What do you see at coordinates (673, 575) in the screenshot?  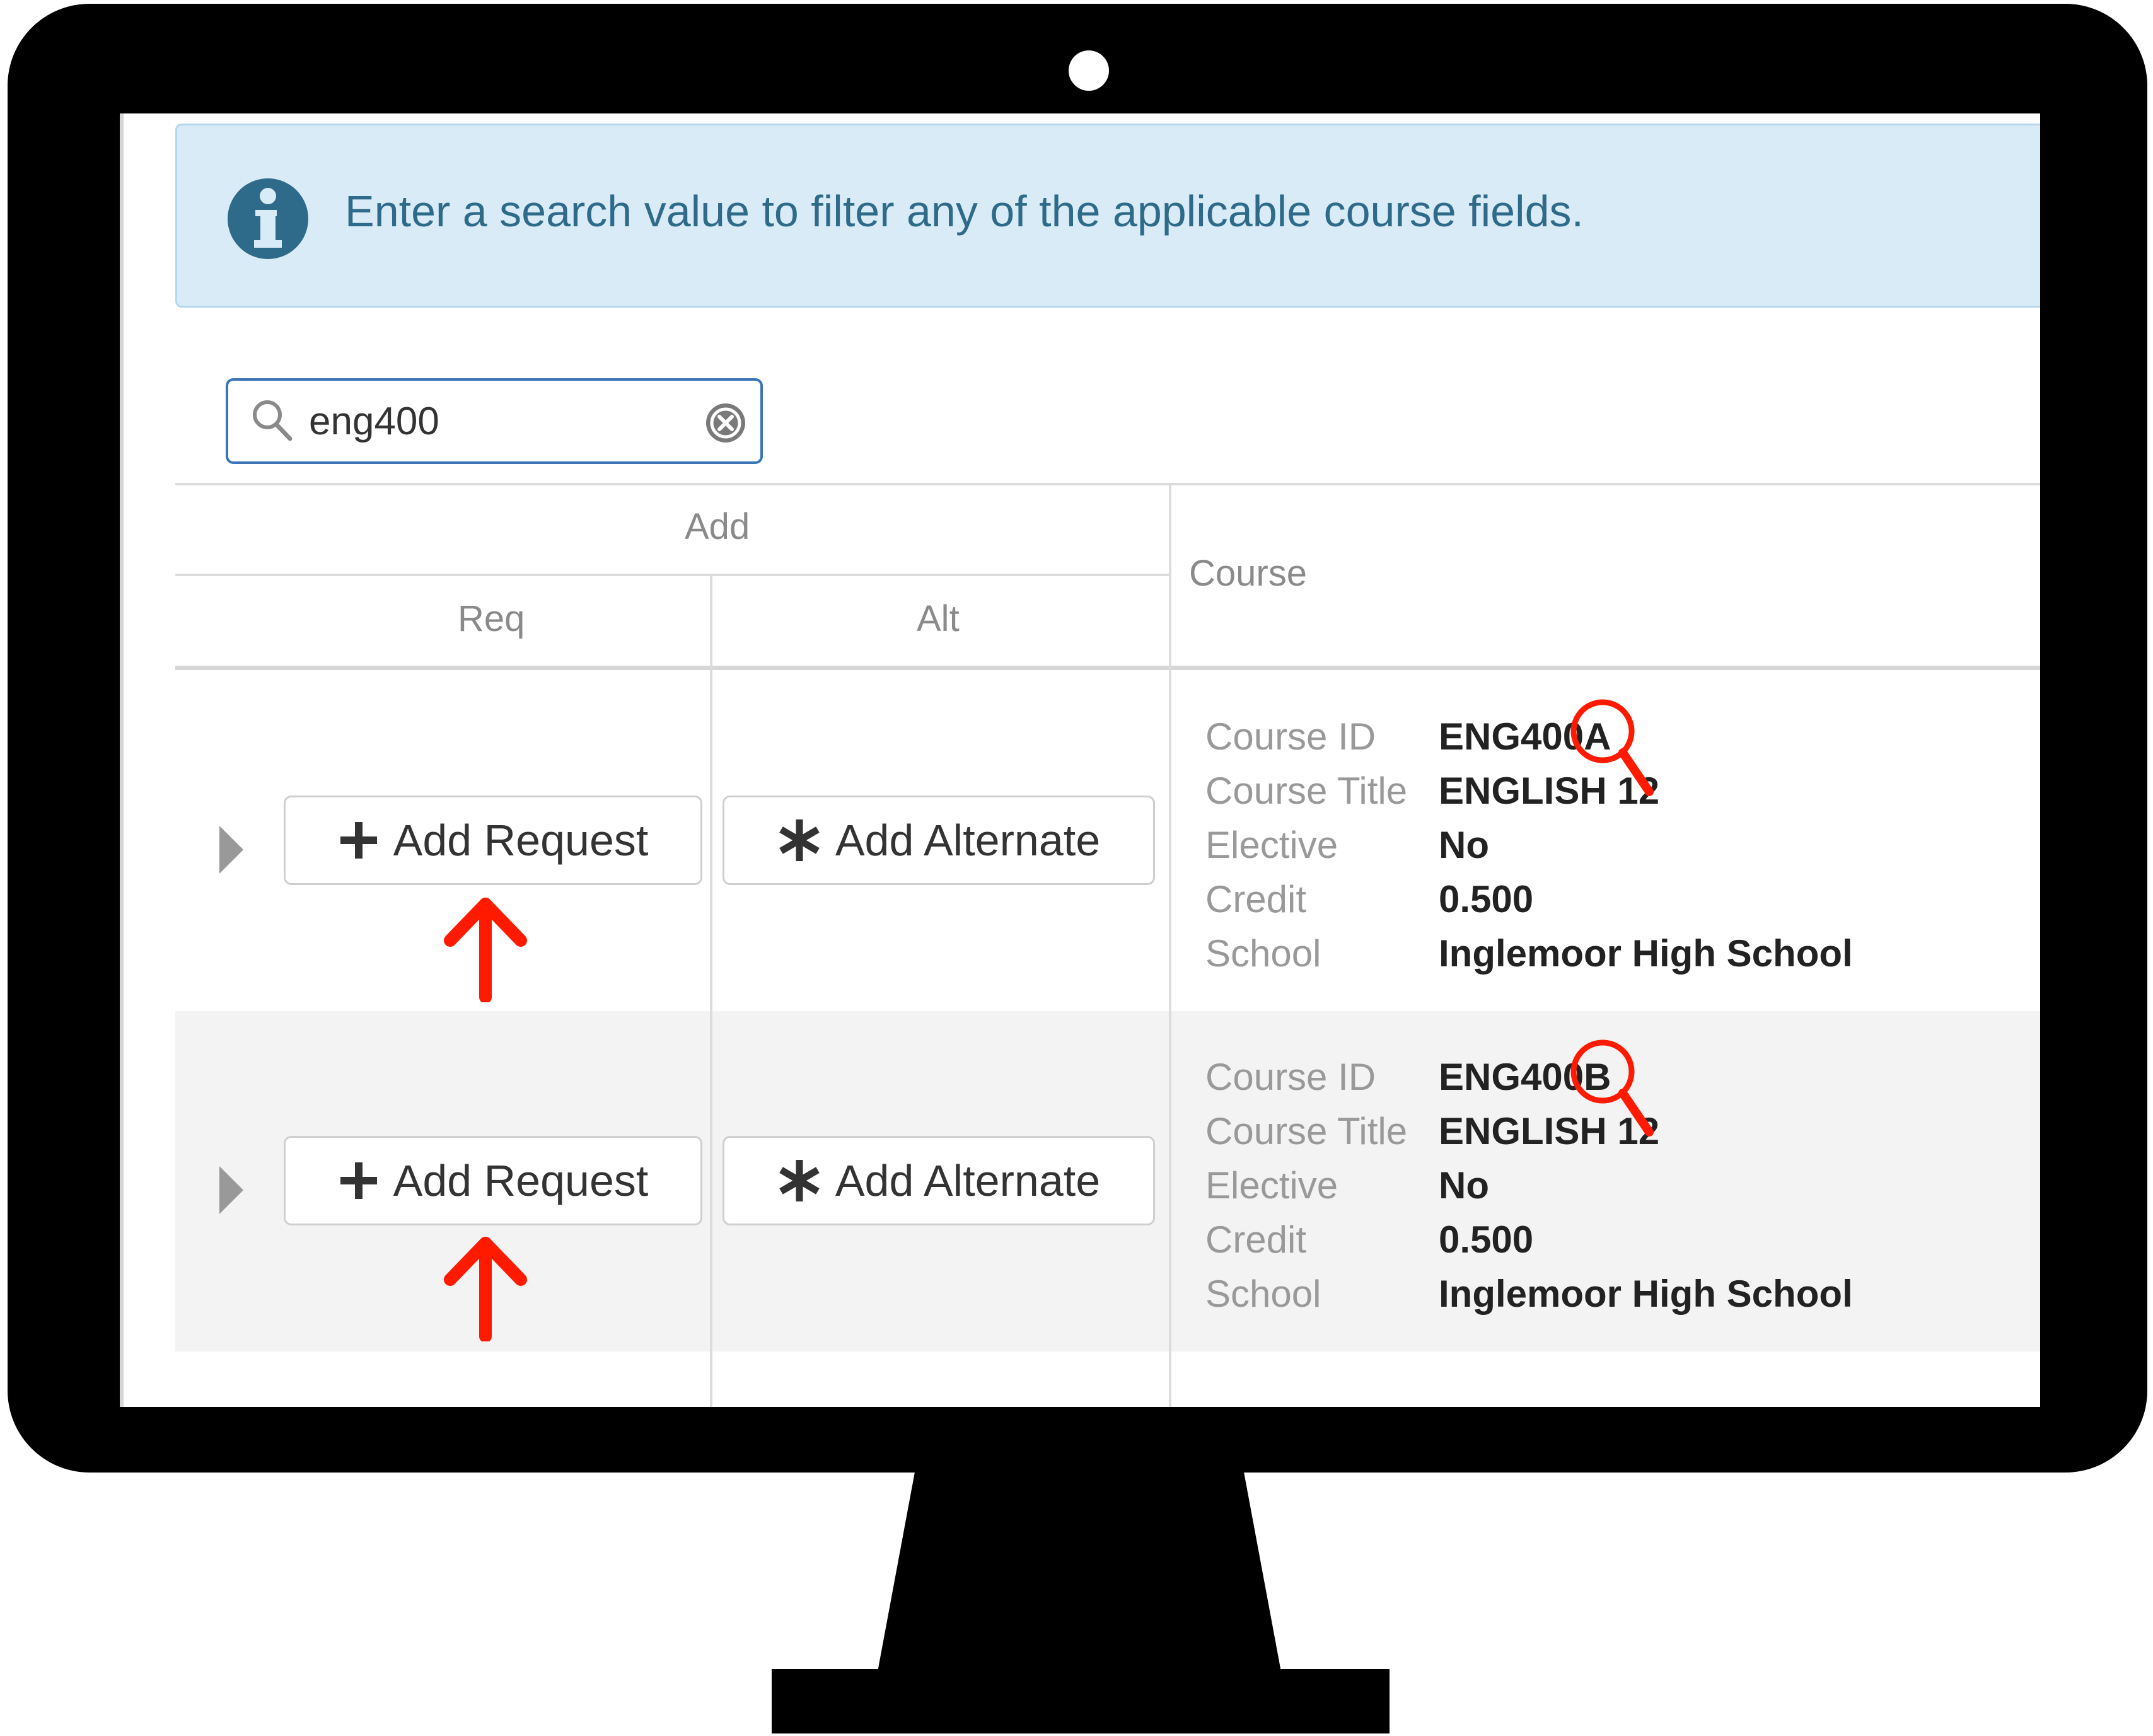 I see `add-header-divider` at bounding box center [673, 575].